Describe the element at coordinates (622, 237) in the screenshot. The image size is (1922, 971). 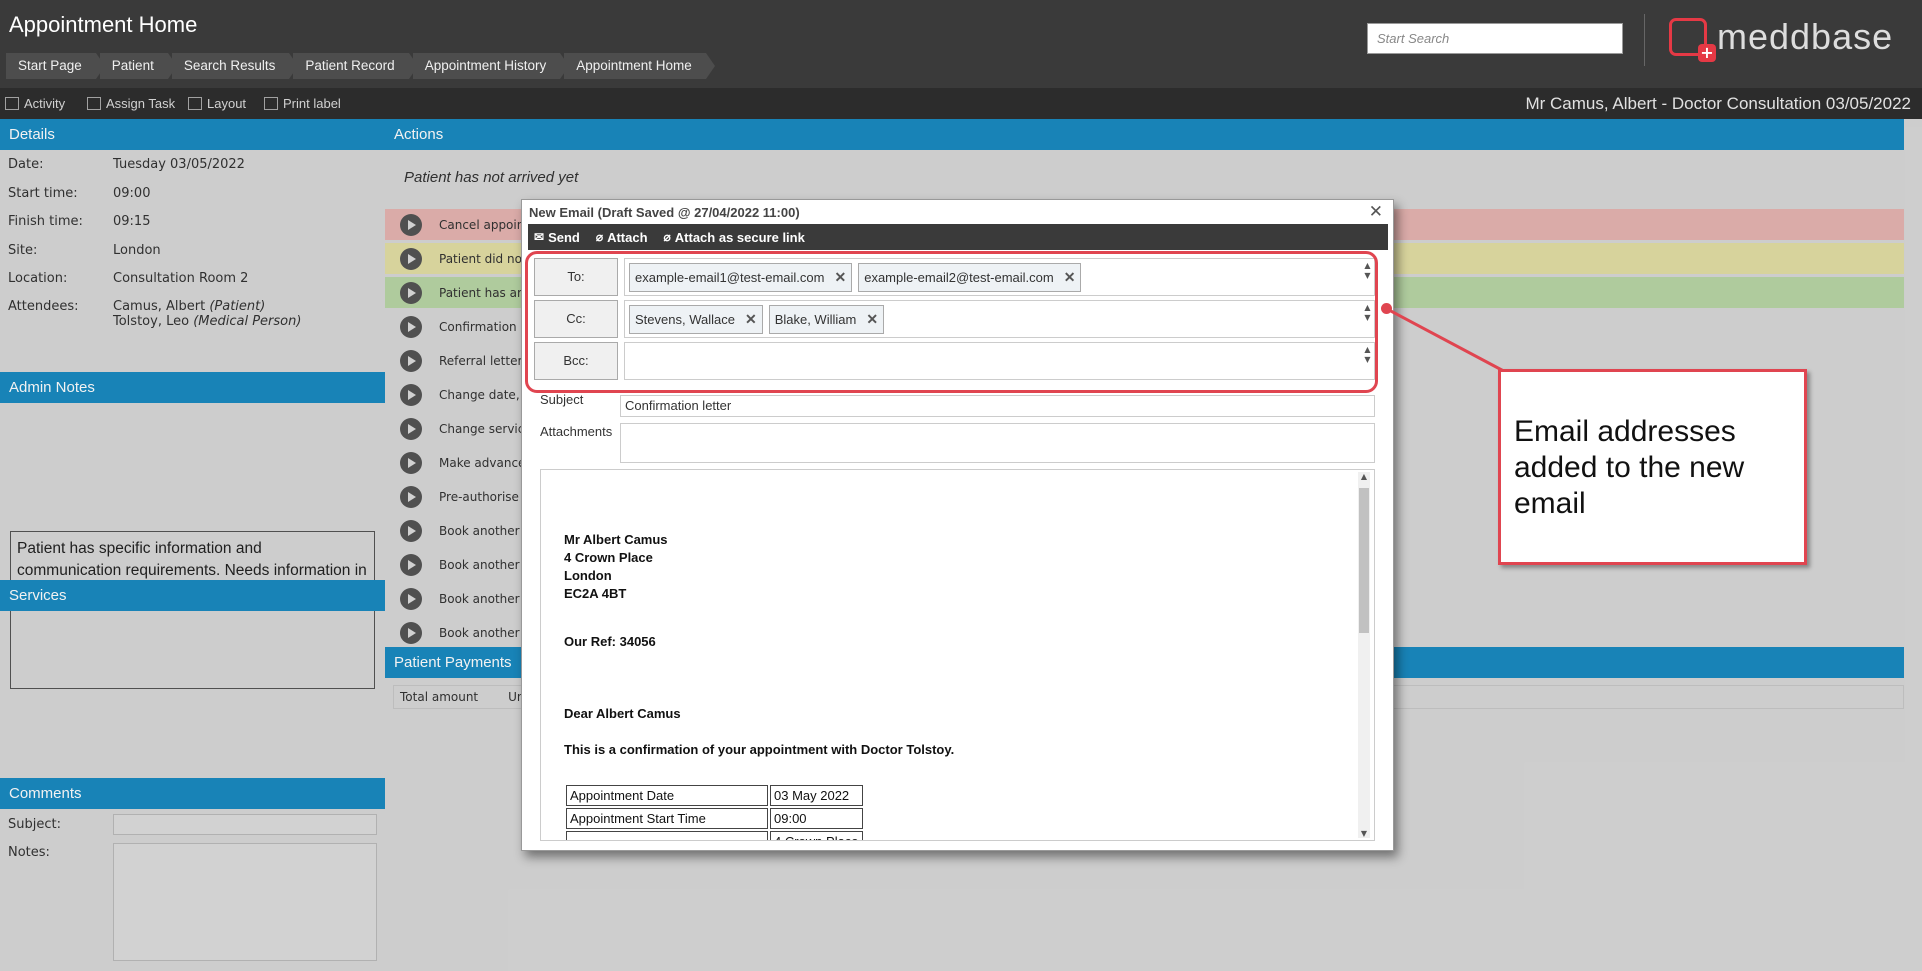
I see `attach-button: ⌀ Attach` at that location.